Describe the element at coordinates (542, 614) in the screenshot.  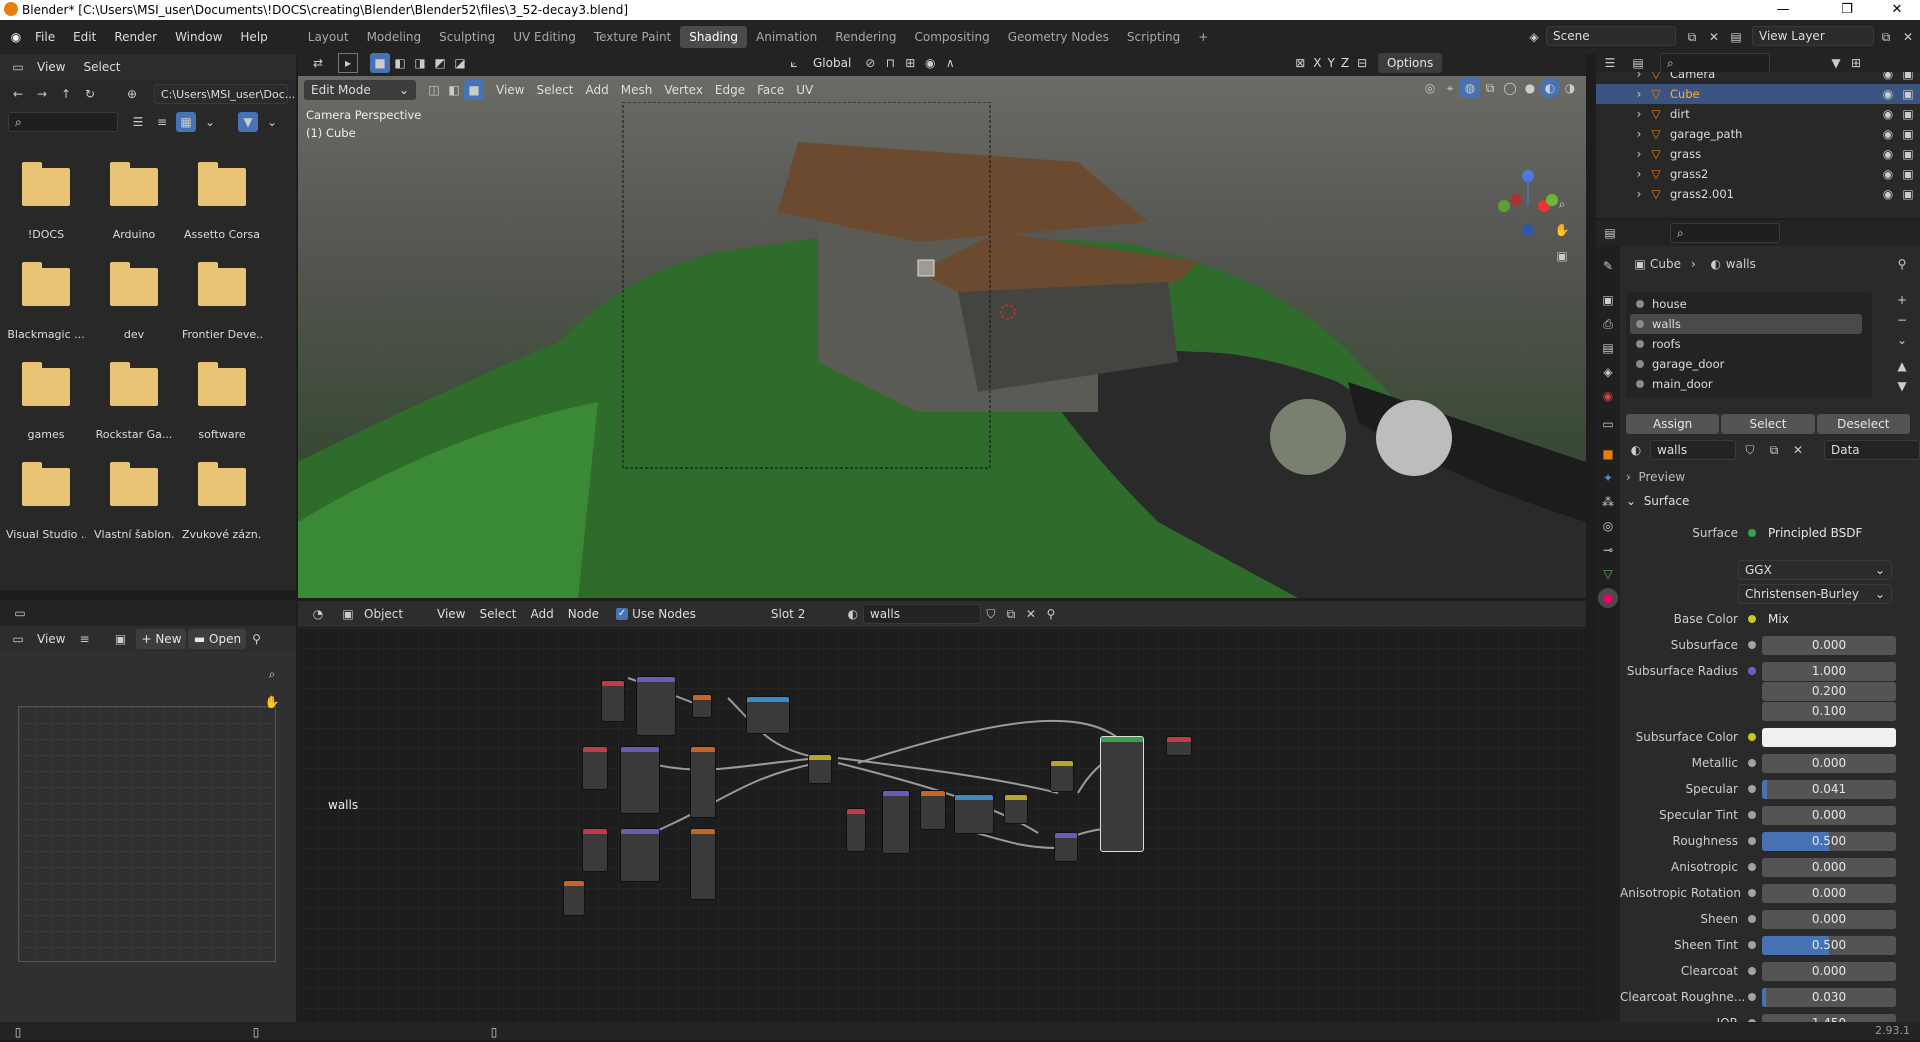
I see `node-menu-add: Add` at that location.